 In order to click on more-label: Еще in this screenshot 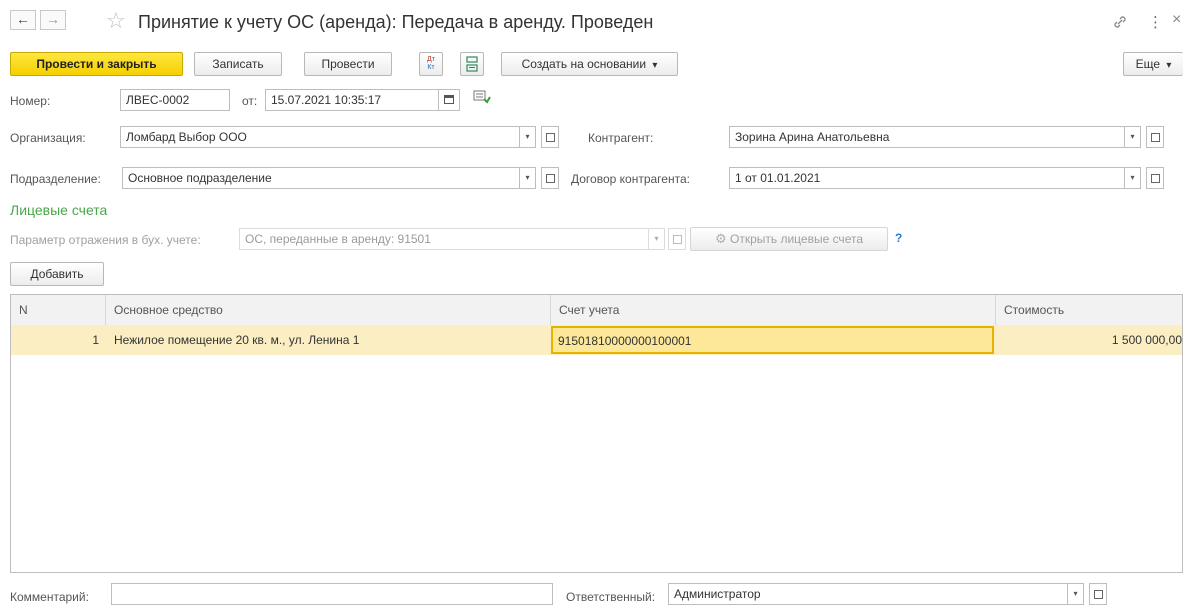, I will do `click(1148, 64)`.